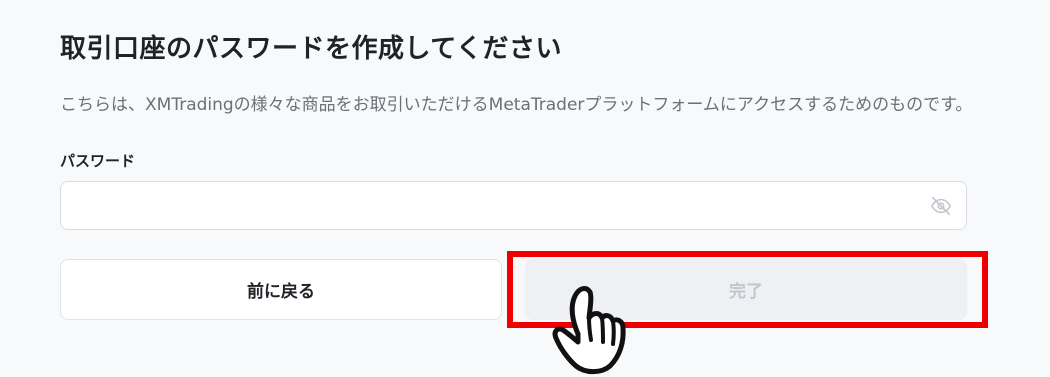  What do you see at coordinates (941, 206) in the screenshot?
I see `eye-off-icon` at bounding box center [941, 206].